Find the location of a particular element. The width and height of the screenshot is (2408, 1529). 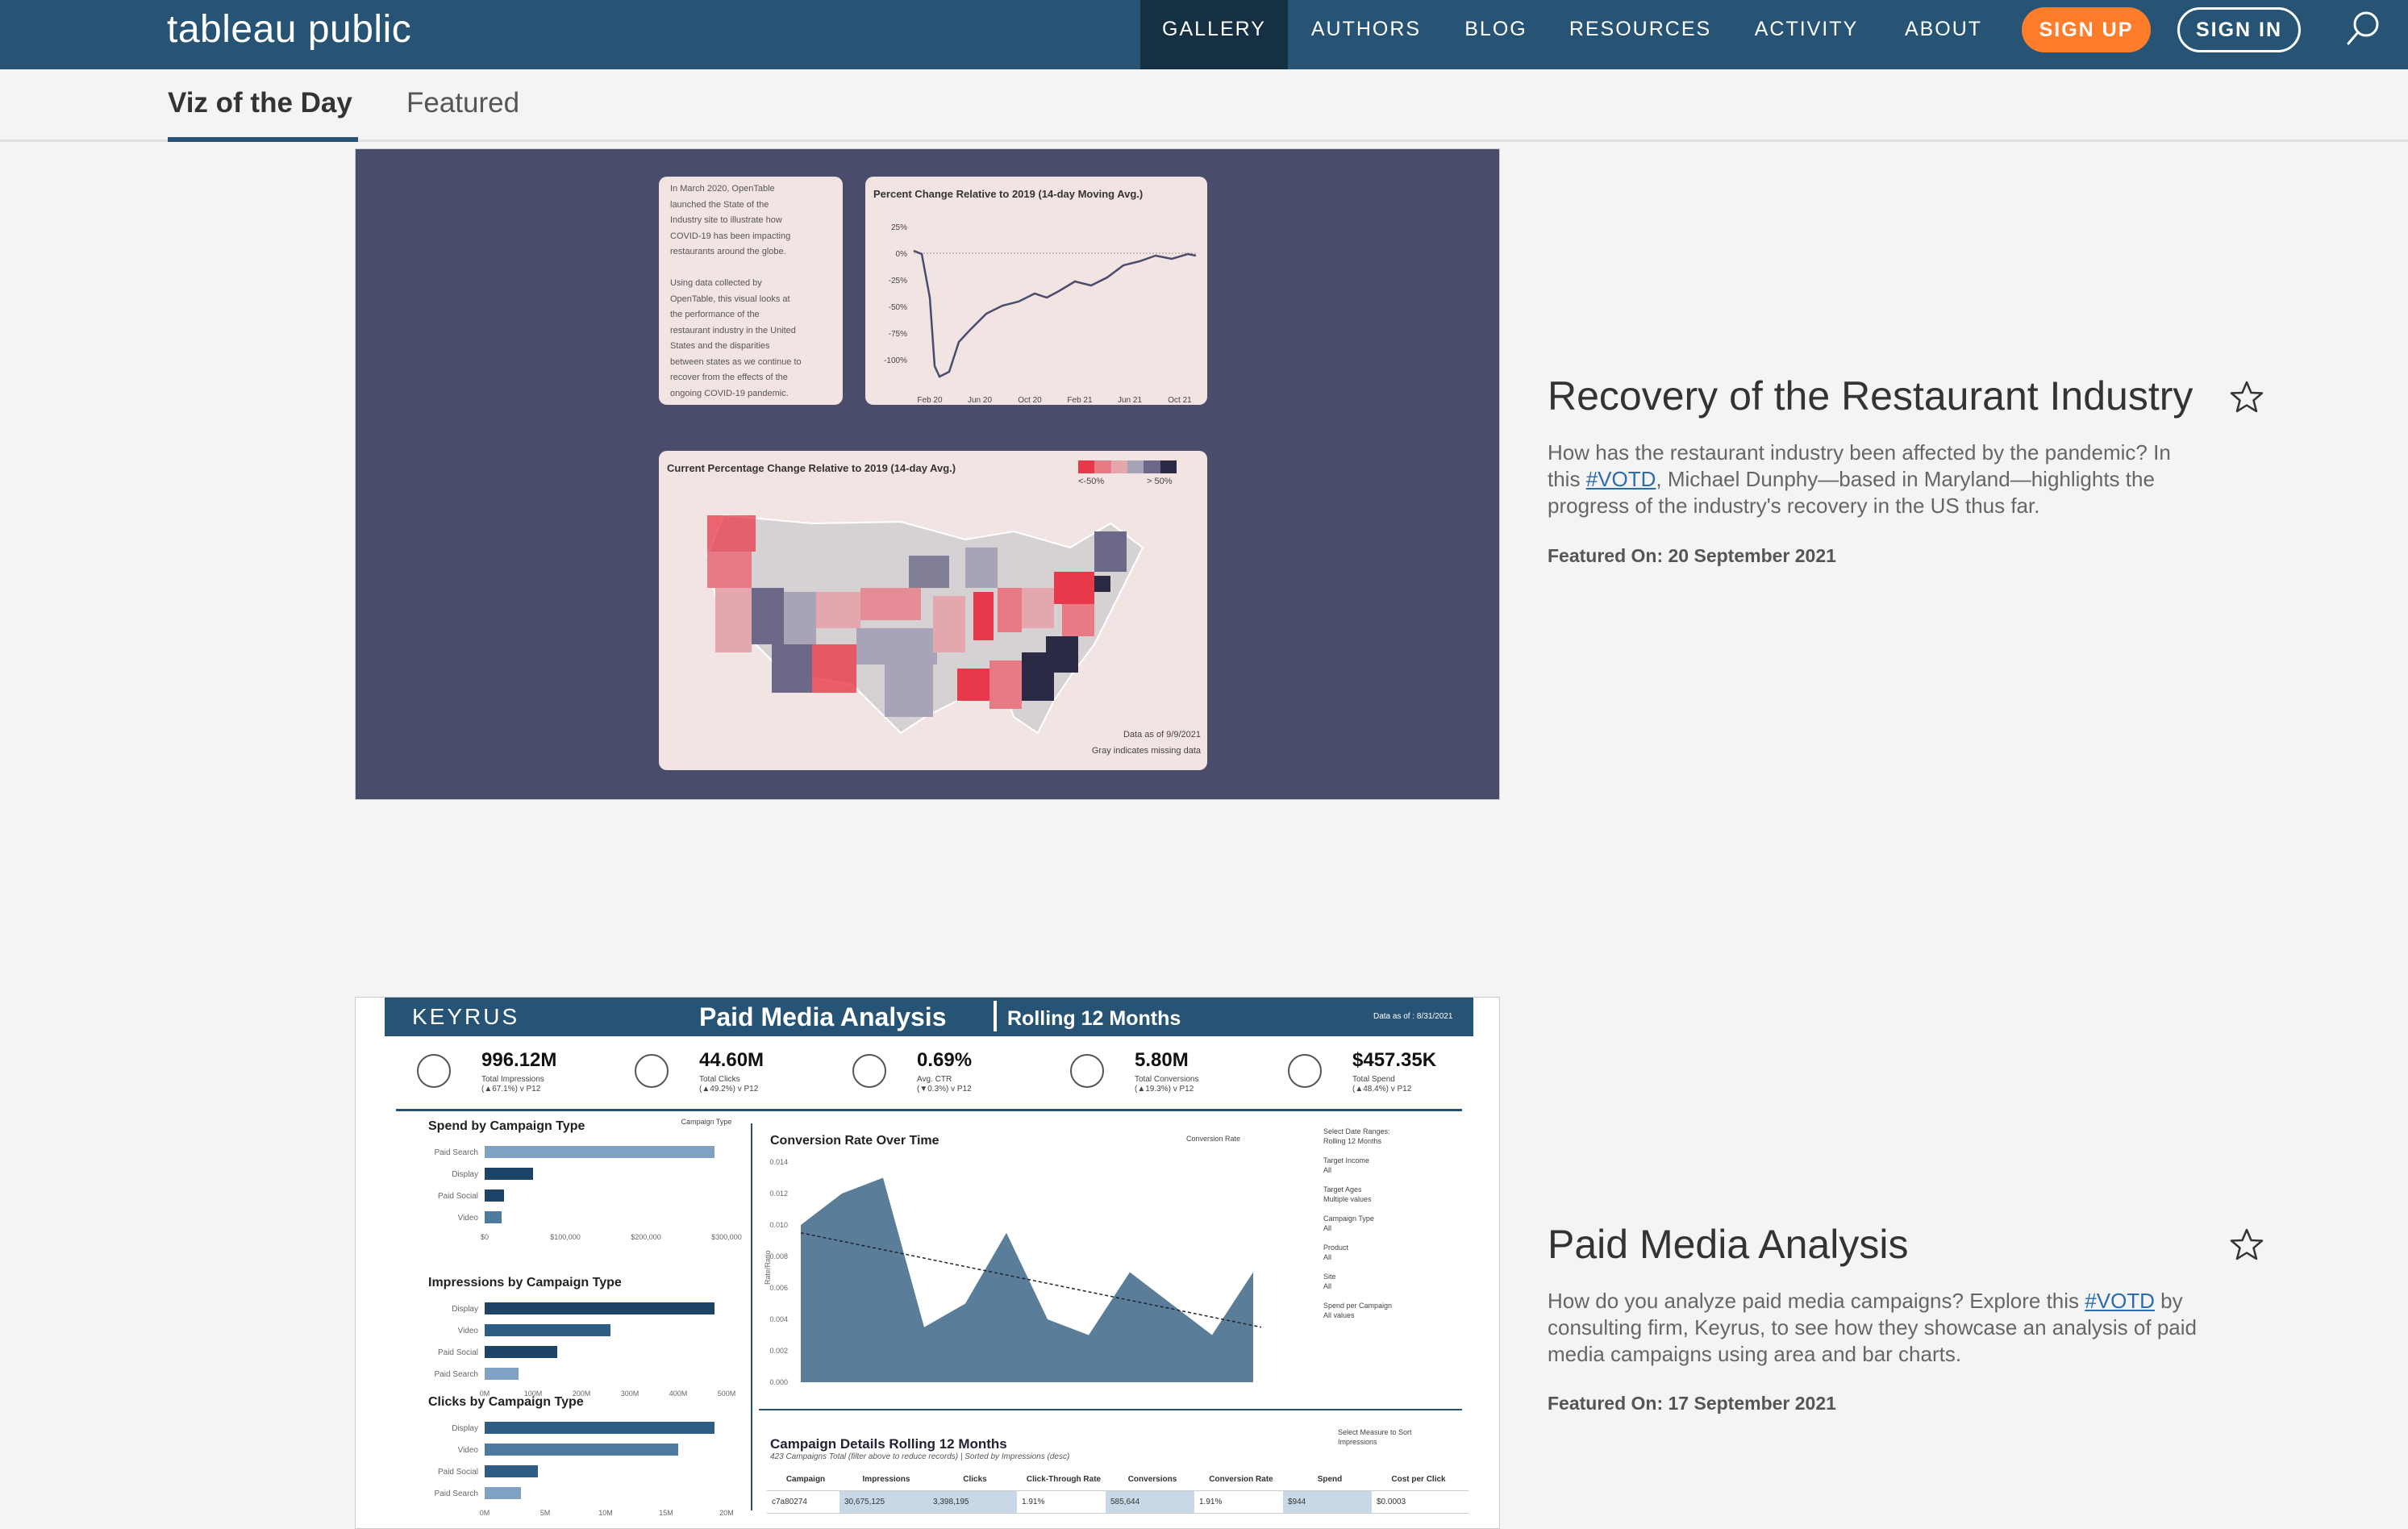

nav-blog: BLOG is located at coordinates (1496, 34).